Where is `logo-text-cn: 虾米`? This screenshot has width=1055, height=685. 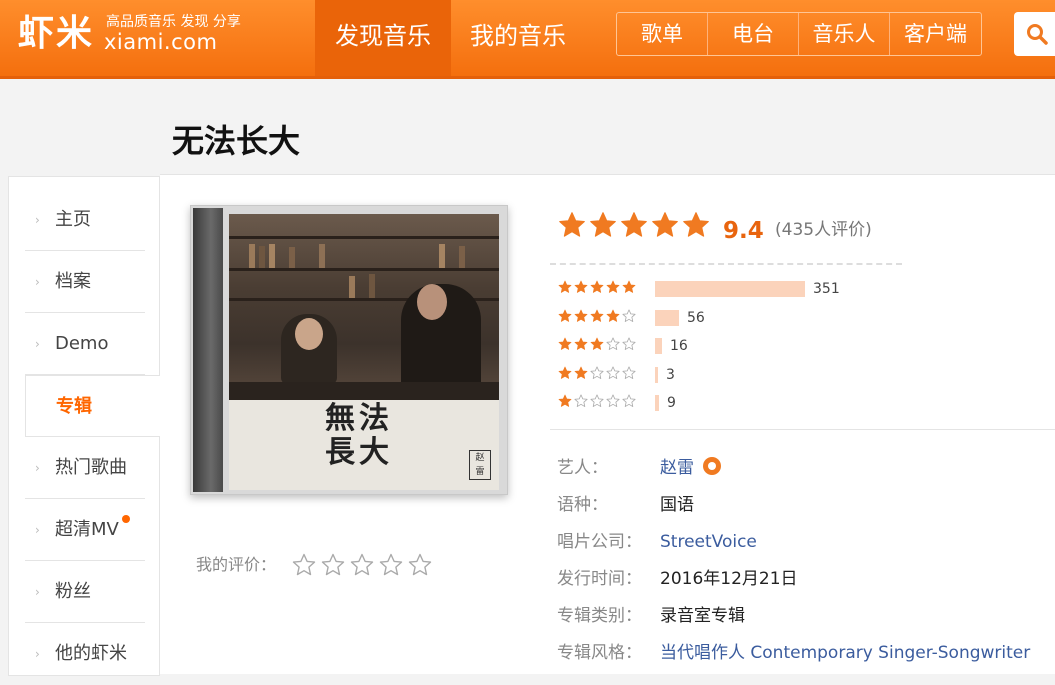
logo-text-cn: 虾米 is located at coordinates (56, 33).